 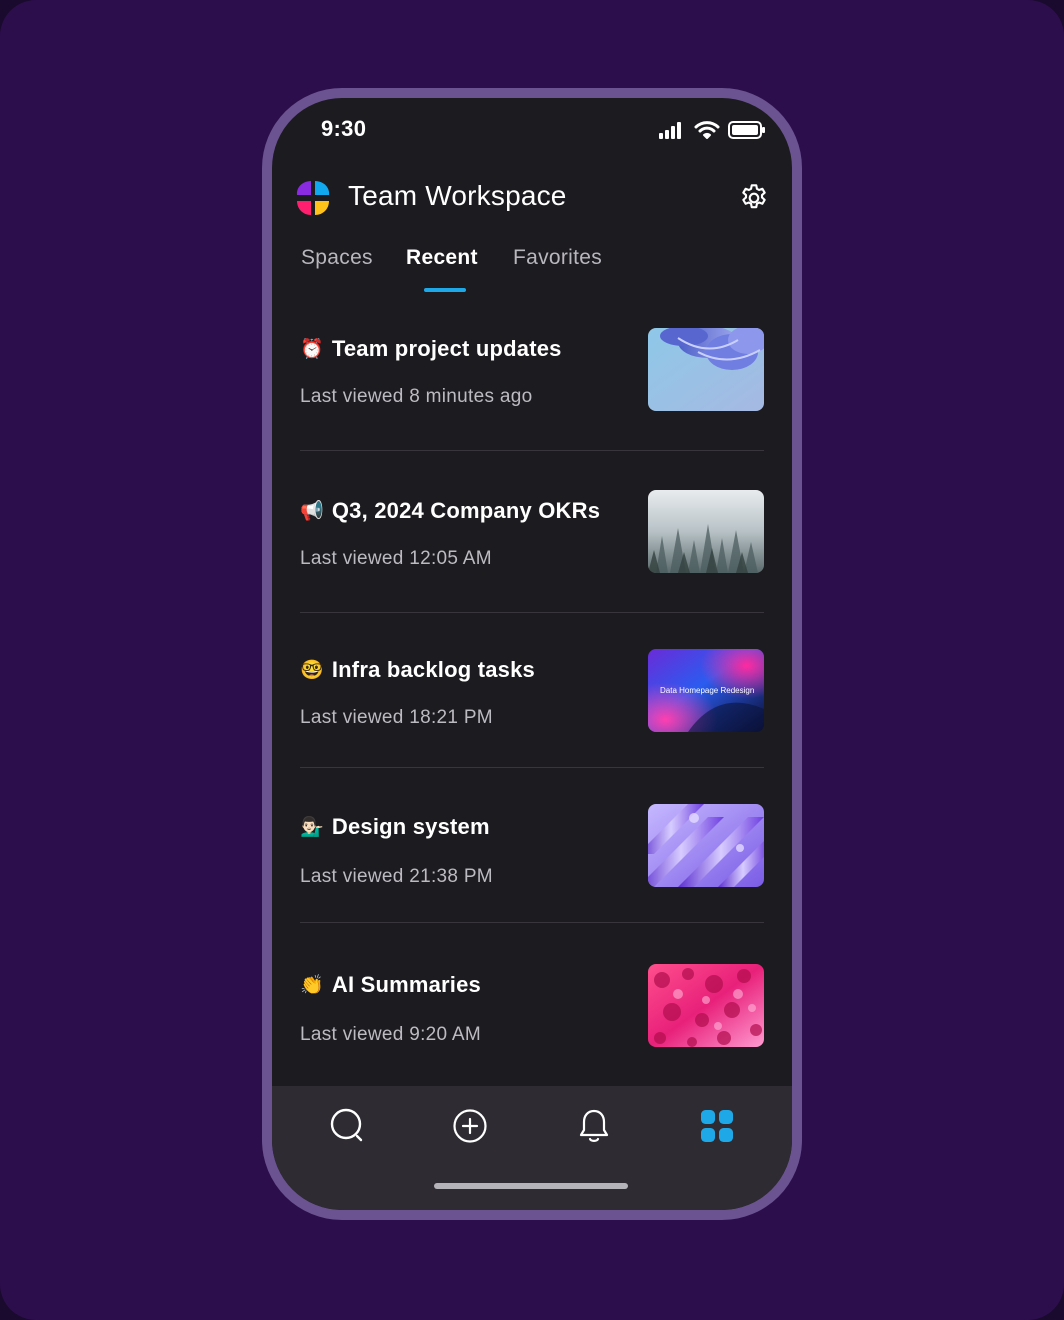 I want to click on item-subtitle: Last viewed 8 minutes ago, so click(x=416, y=396).